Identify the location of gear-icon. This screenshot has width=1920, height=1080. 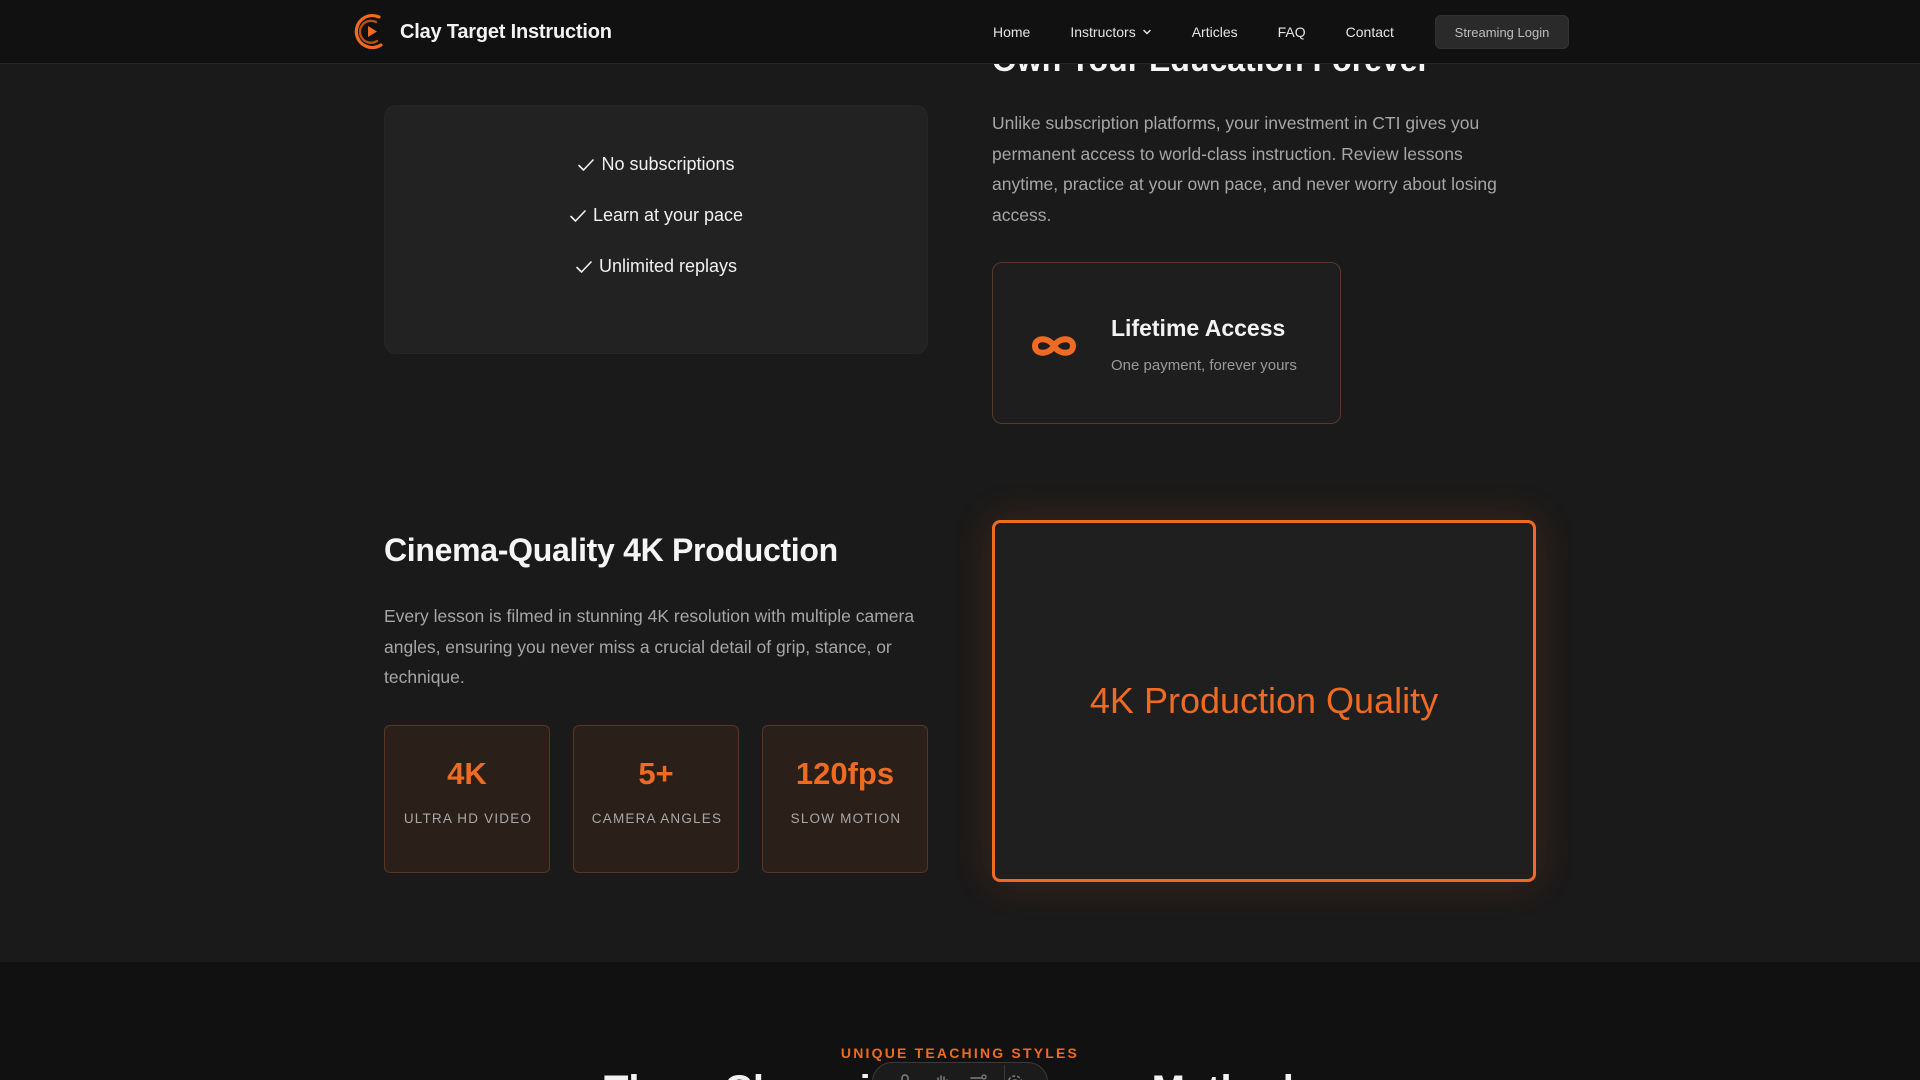
(1015, 1076).